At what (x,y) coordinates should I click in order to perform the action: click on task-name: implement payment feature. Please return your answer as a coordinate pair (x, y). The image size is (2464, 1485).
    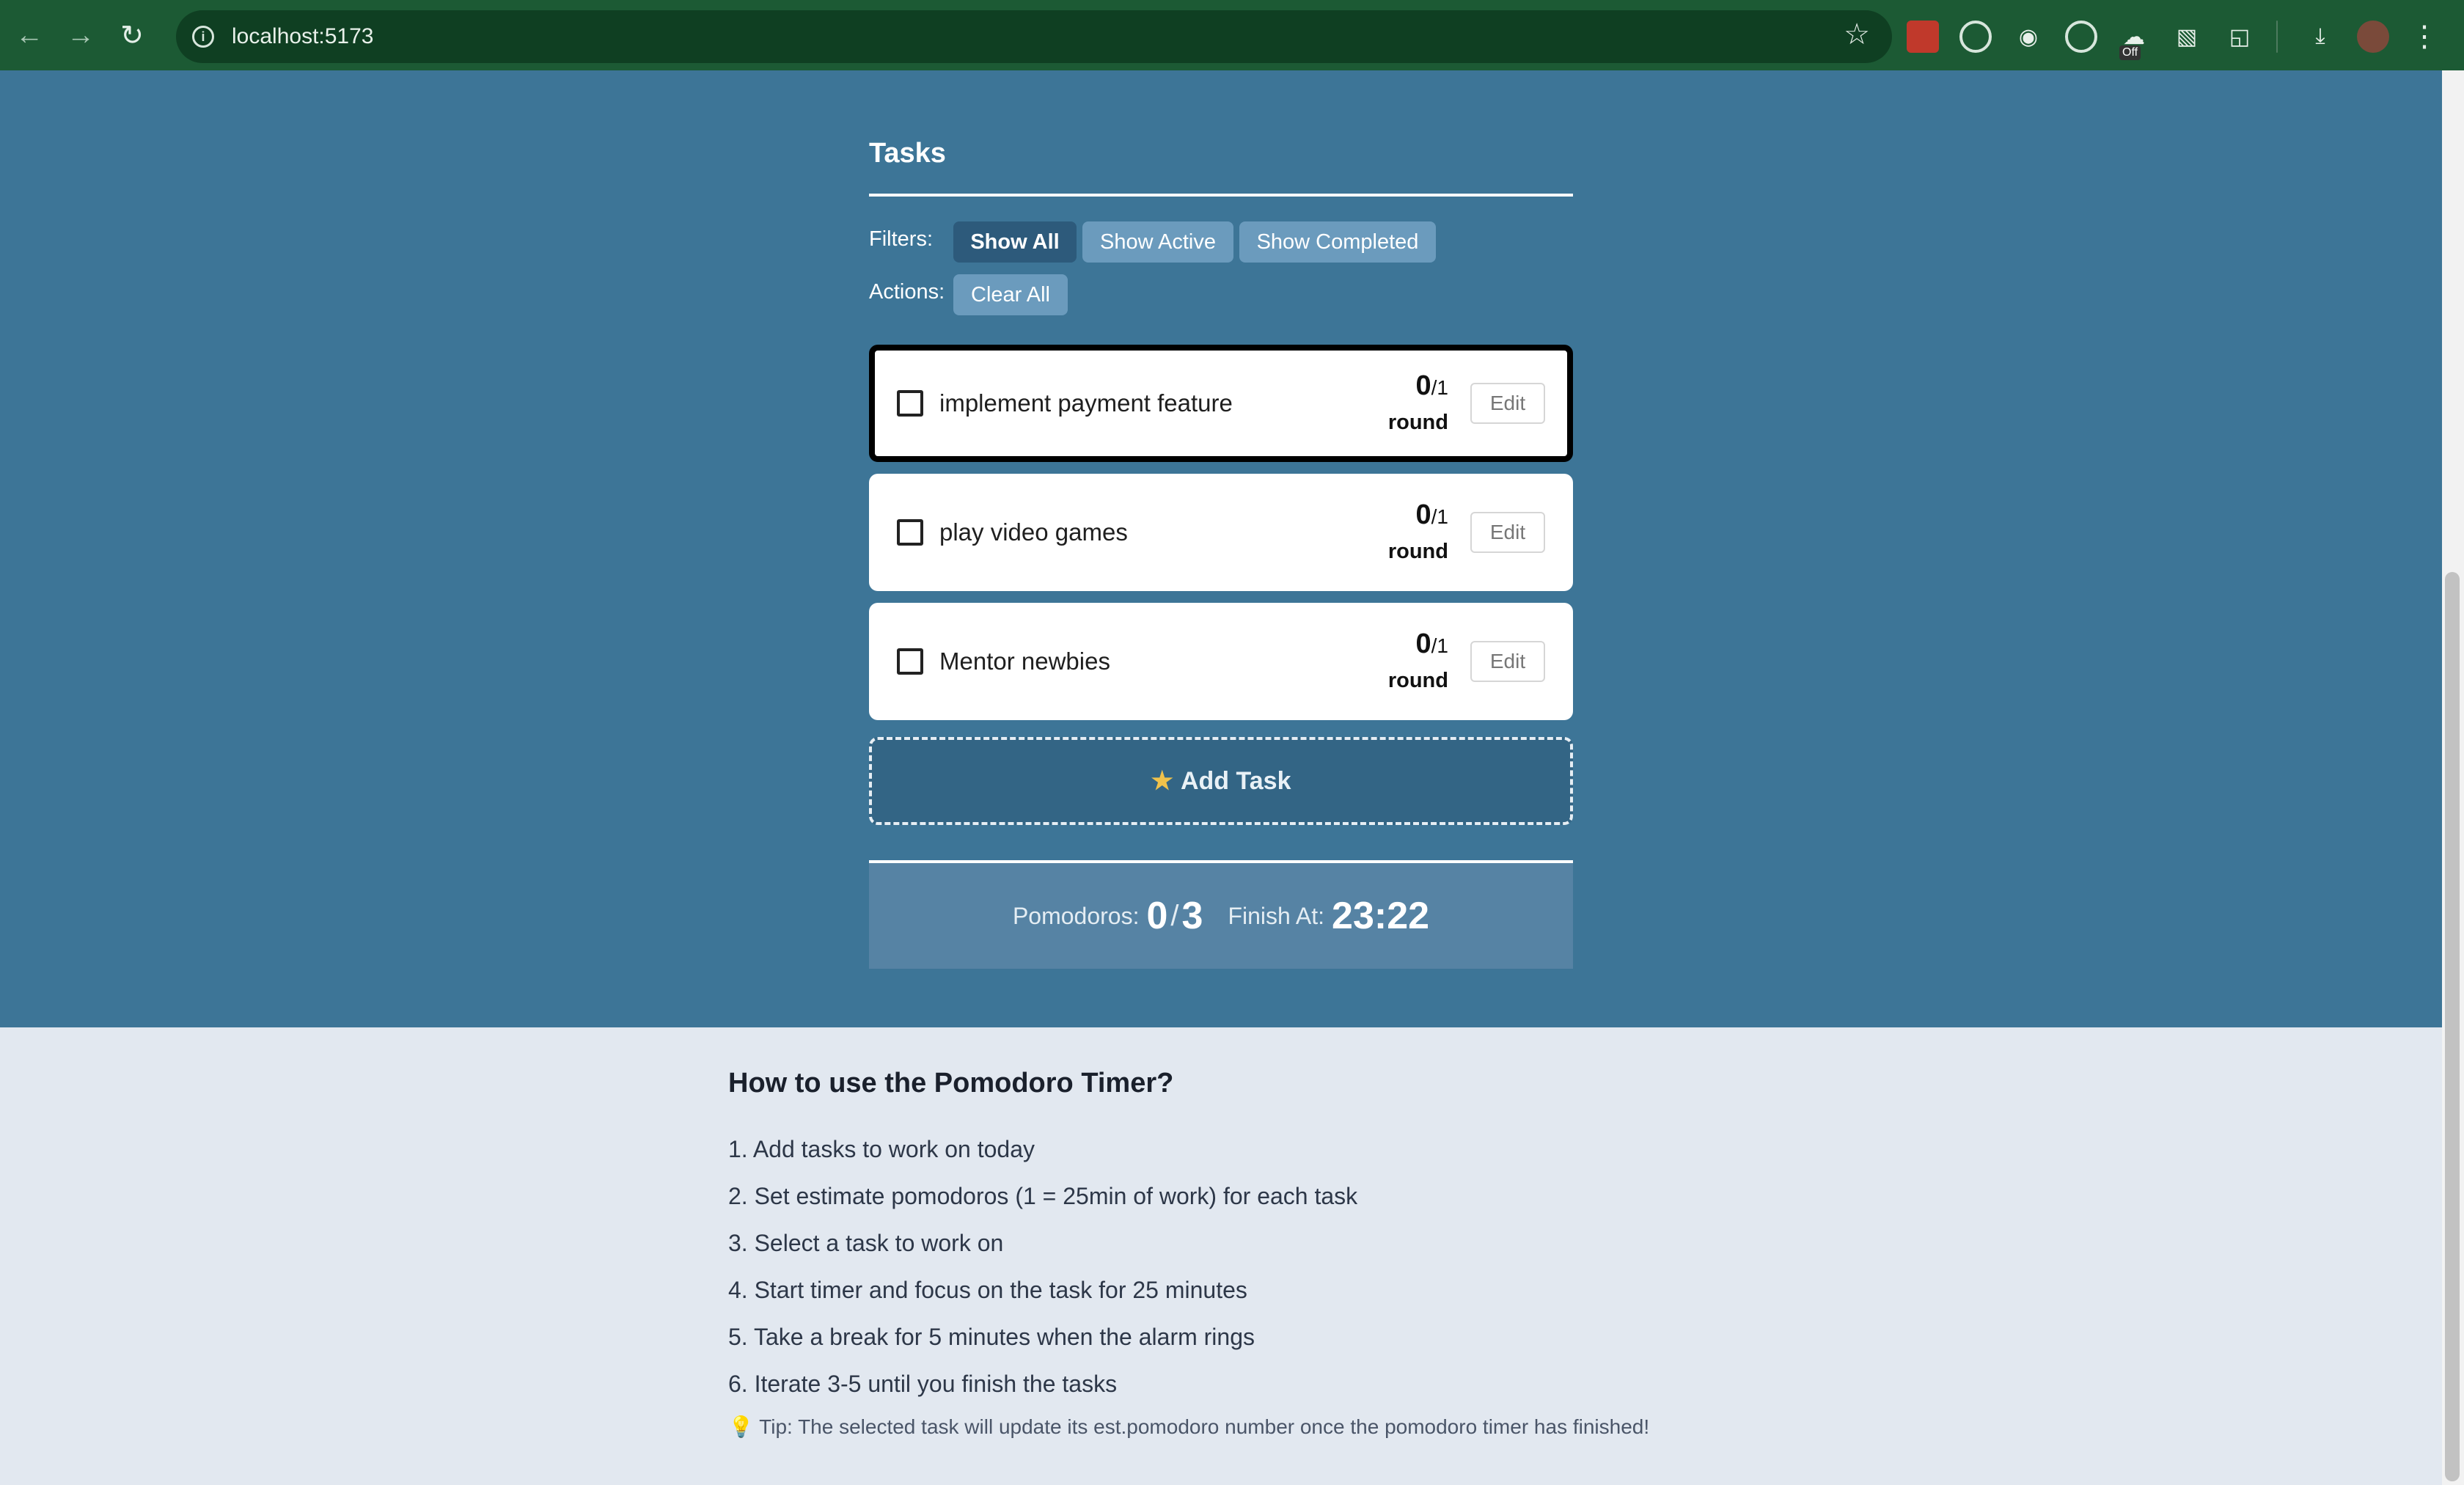
    Looking at the image, I should click on (1086, 403).